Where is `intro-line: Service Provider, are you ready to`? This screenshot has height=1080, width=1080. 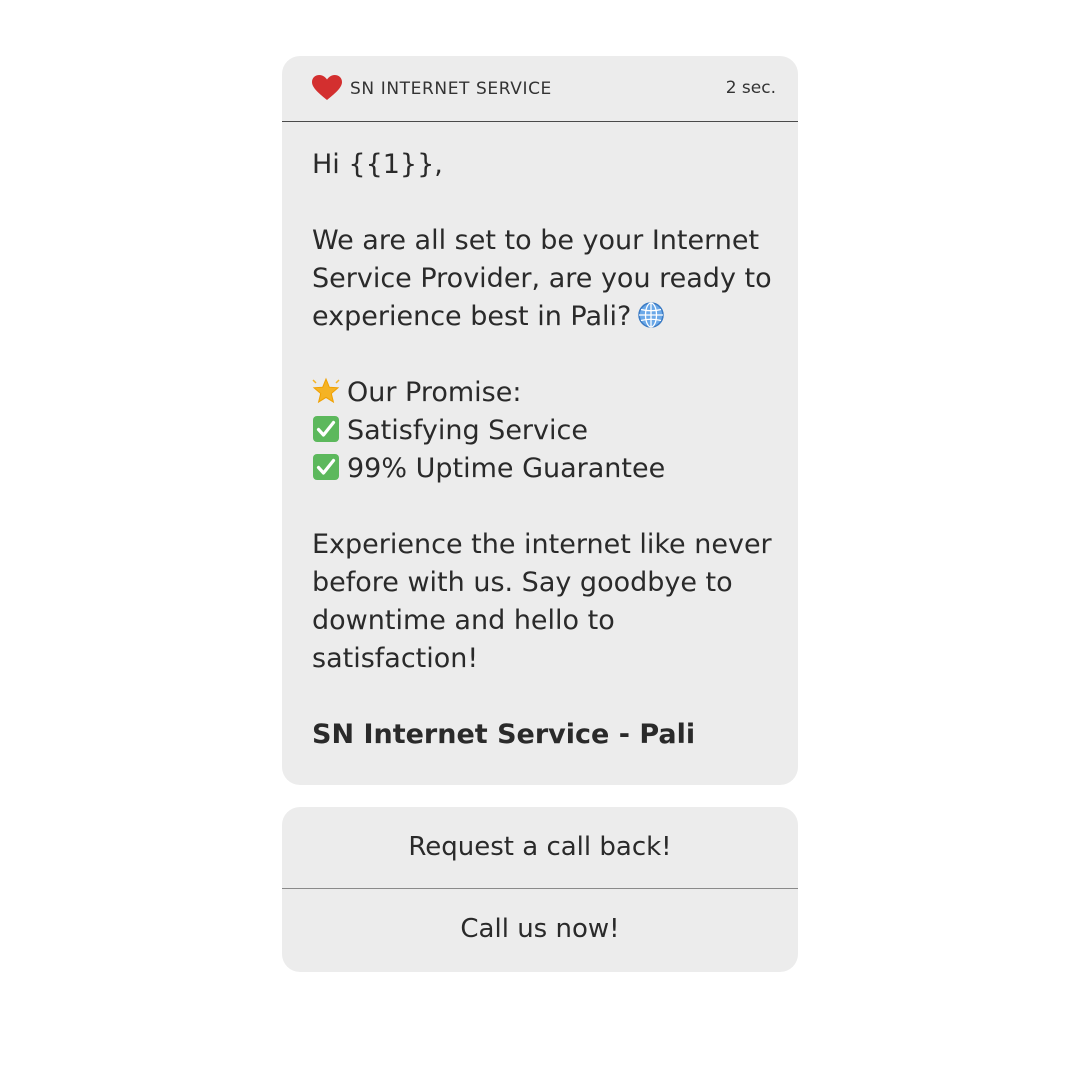 intro-line: Service Provider, are you ready to is located at coordinates (542, 278).